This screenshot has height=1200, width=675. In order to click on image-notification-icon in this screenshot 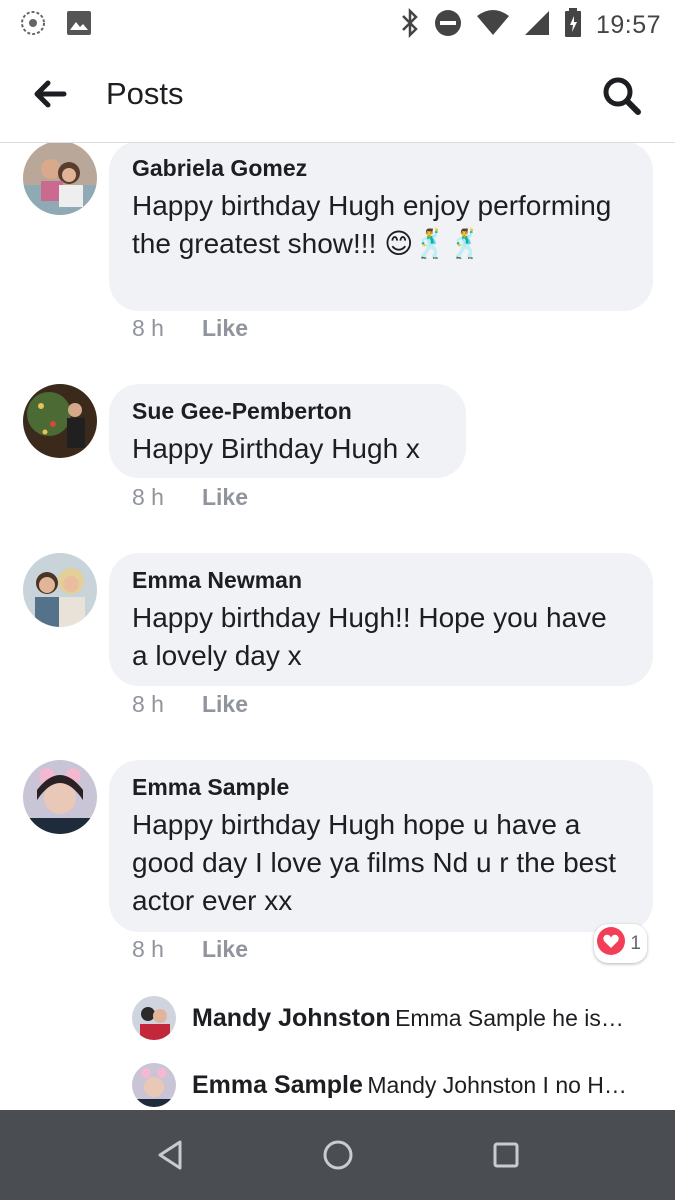, I will do `click(79, 25)`.